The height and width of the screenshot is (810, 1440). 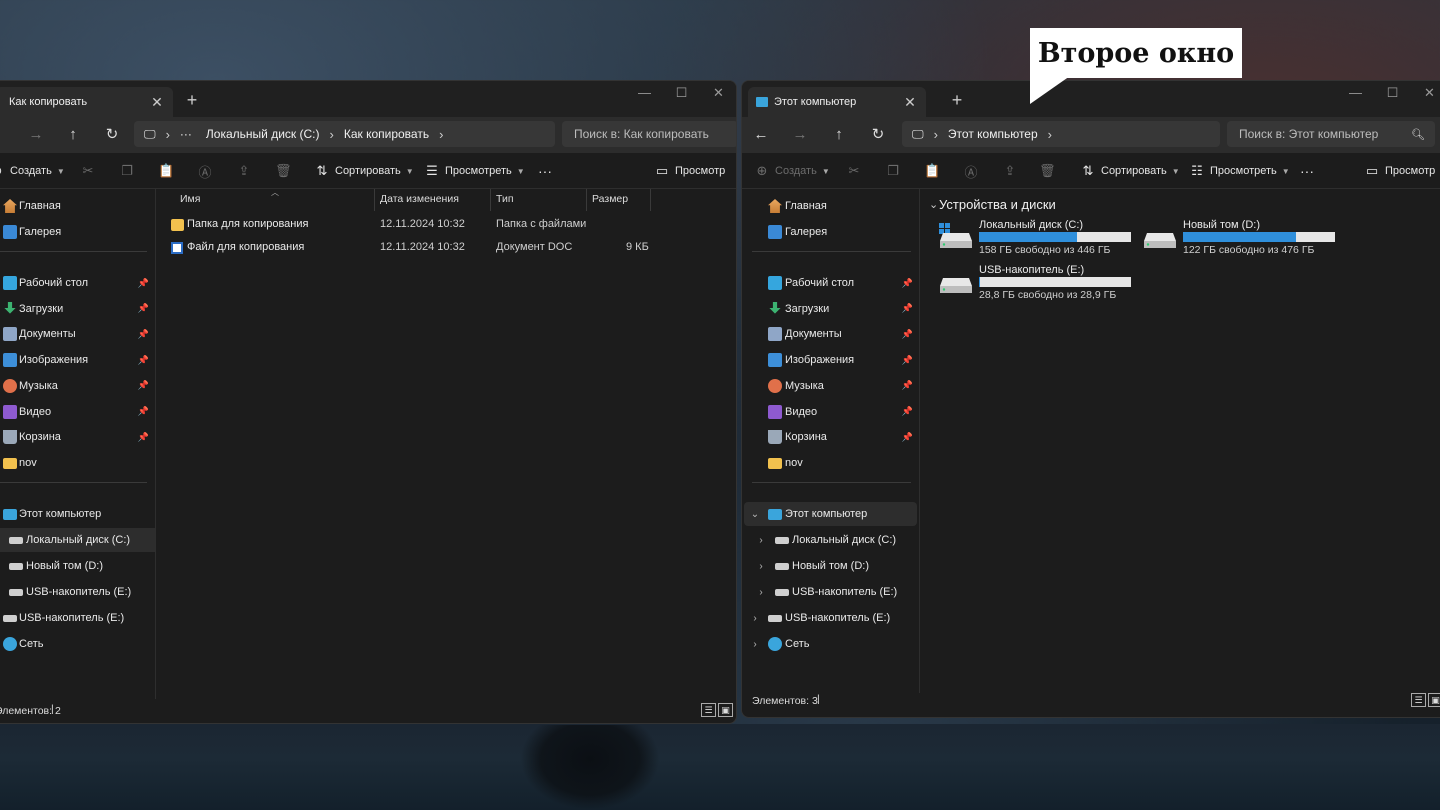 I want to click on search-icon: 🔍︎, so click(x=1418, y=134).